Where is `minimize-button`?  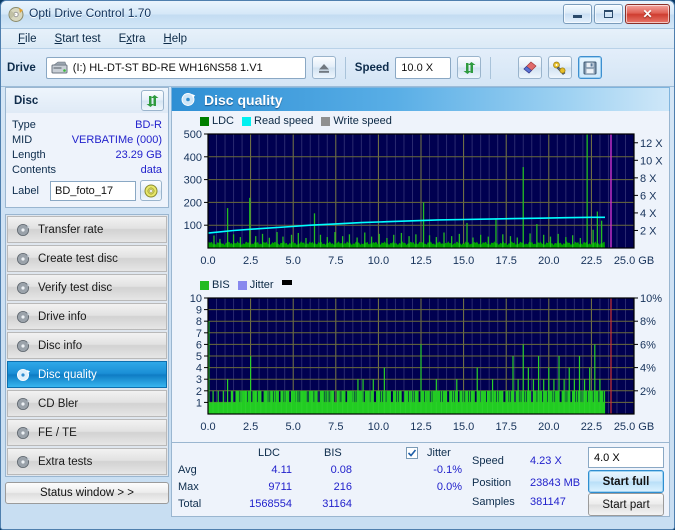
minimize-button is located at coordinates (577, 14).